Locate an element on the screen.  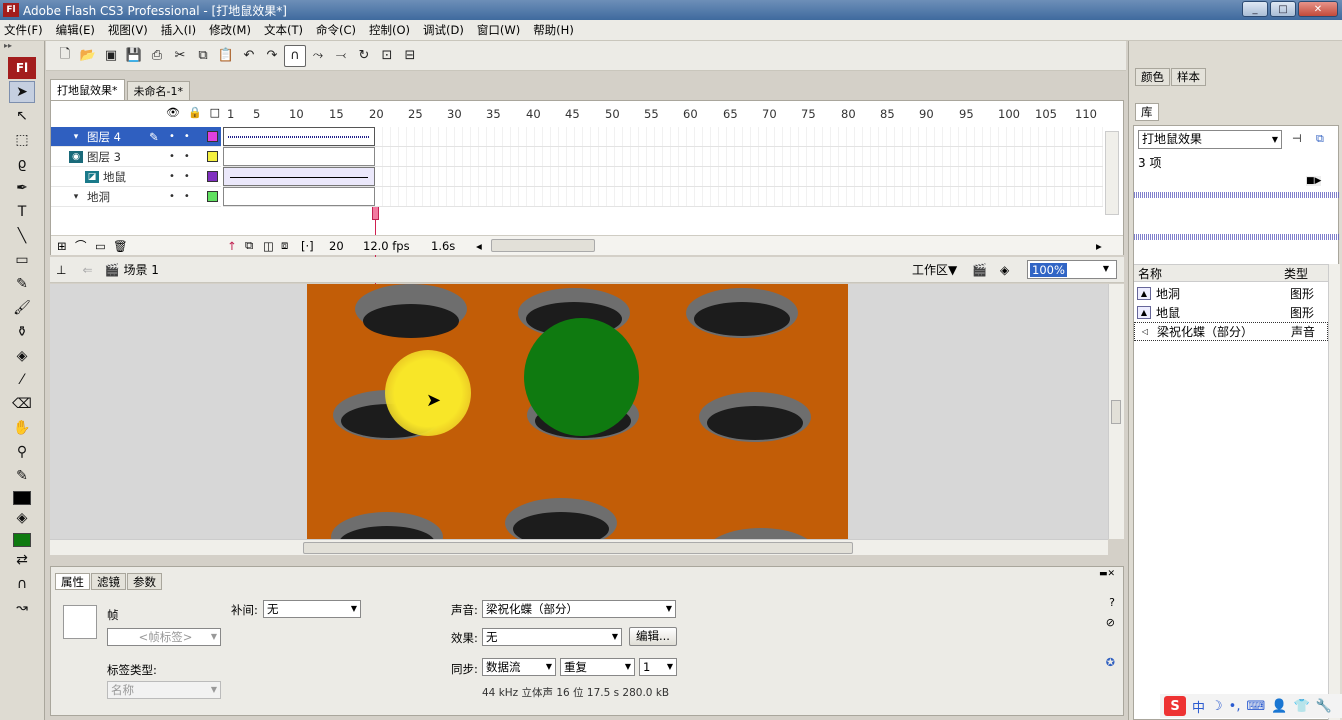
chevron-down-icon: ▼ is located at coordinates (1106, 268).